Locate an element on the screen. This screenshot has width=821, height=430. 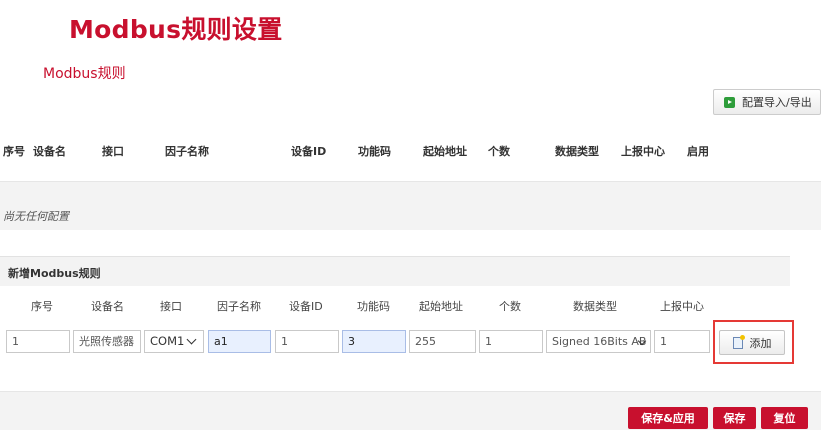
device-id-input: 1 is located at coordinates (307, 341).